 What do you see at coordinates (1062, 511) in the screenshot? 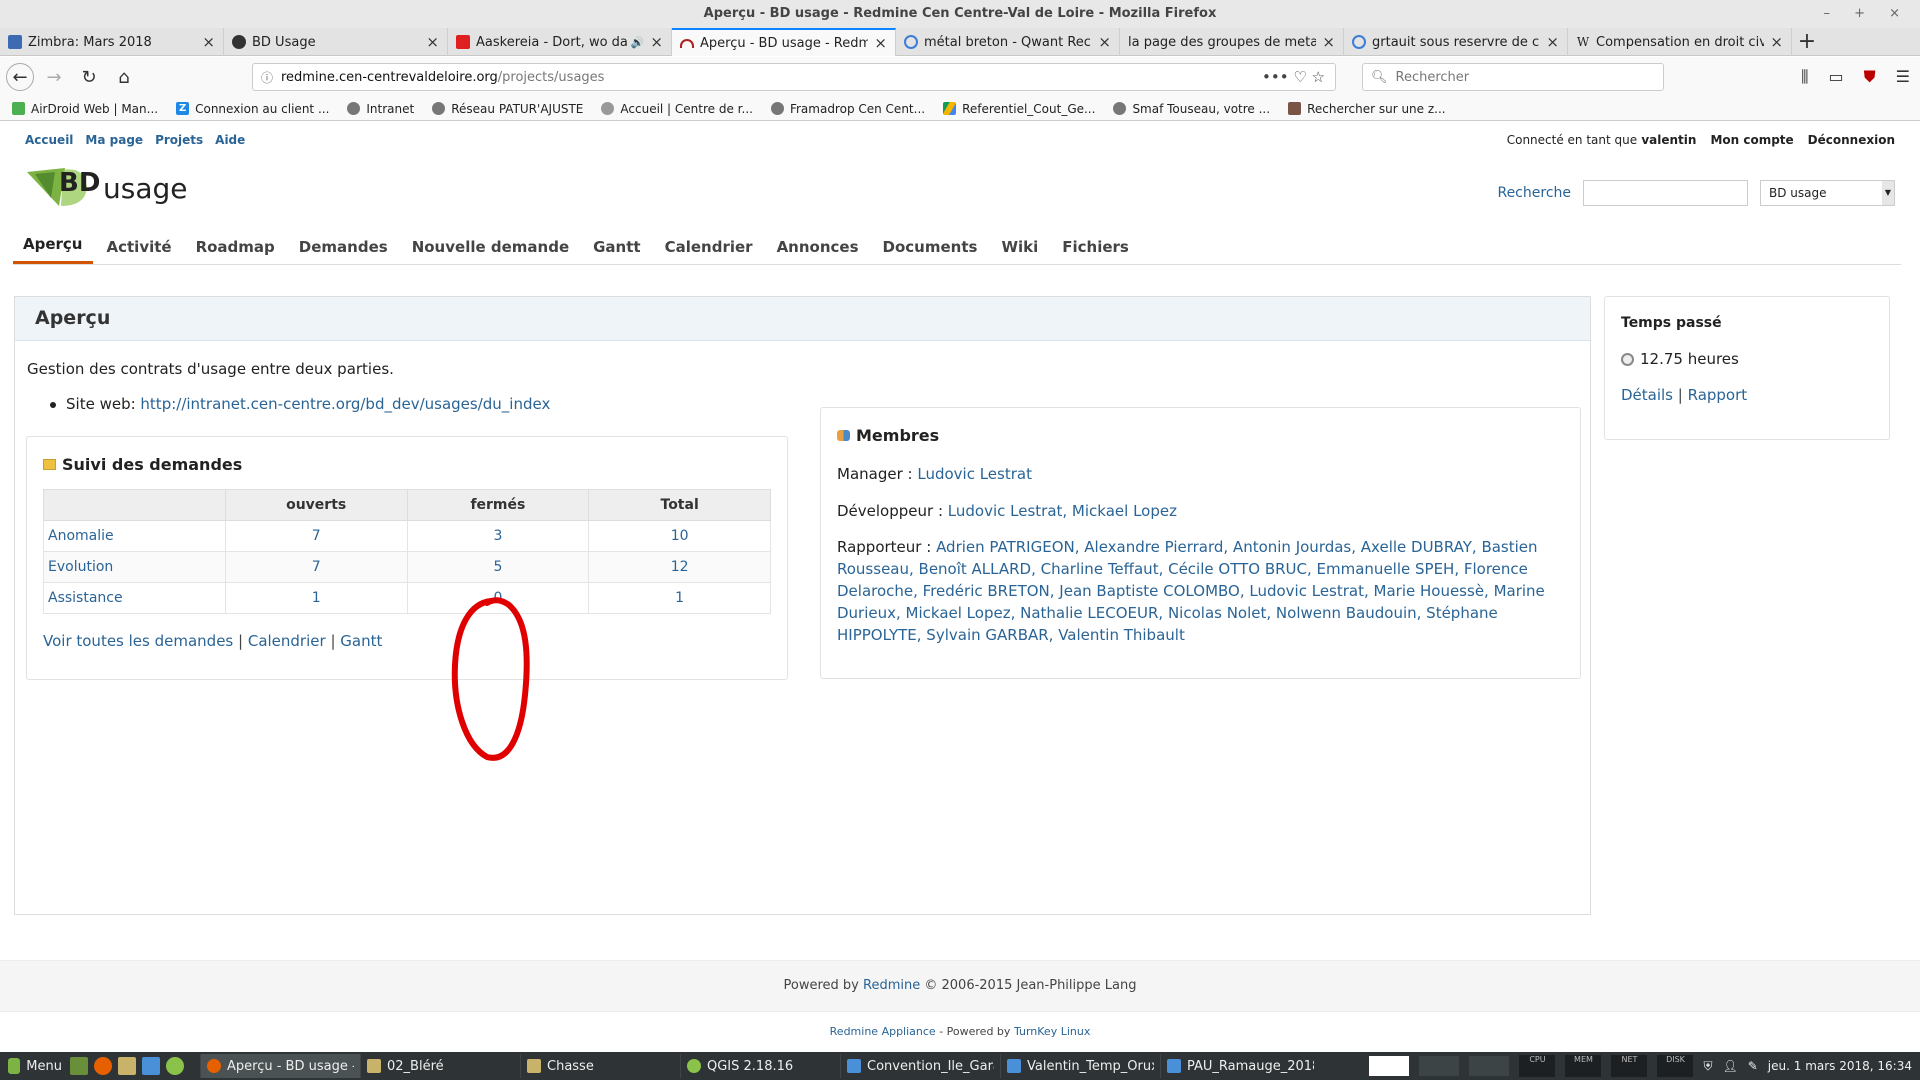
I see `member-link: Ludovic Lestrat, Mickael Lopez` at bounding box center [1062, 511].